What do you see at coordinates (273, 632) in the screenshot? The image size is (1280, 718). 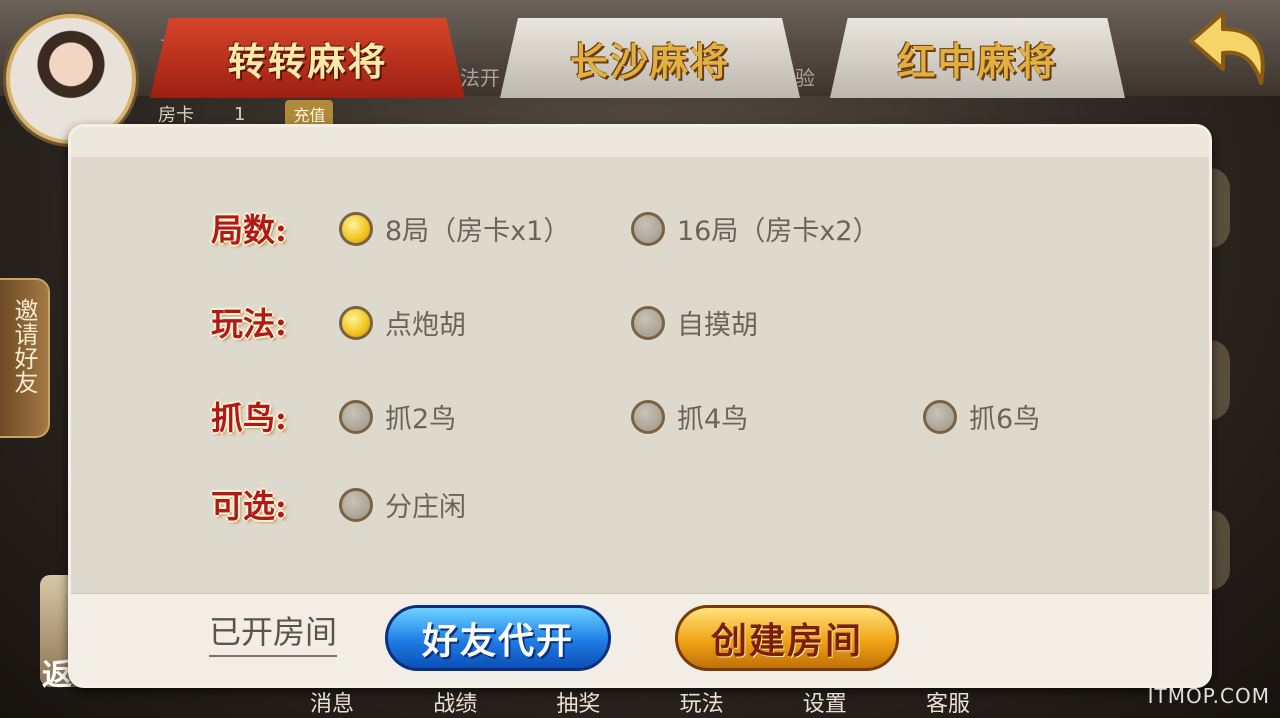 I see `opened-rooms-link: 已开房间` at bounding box center [273, 632].